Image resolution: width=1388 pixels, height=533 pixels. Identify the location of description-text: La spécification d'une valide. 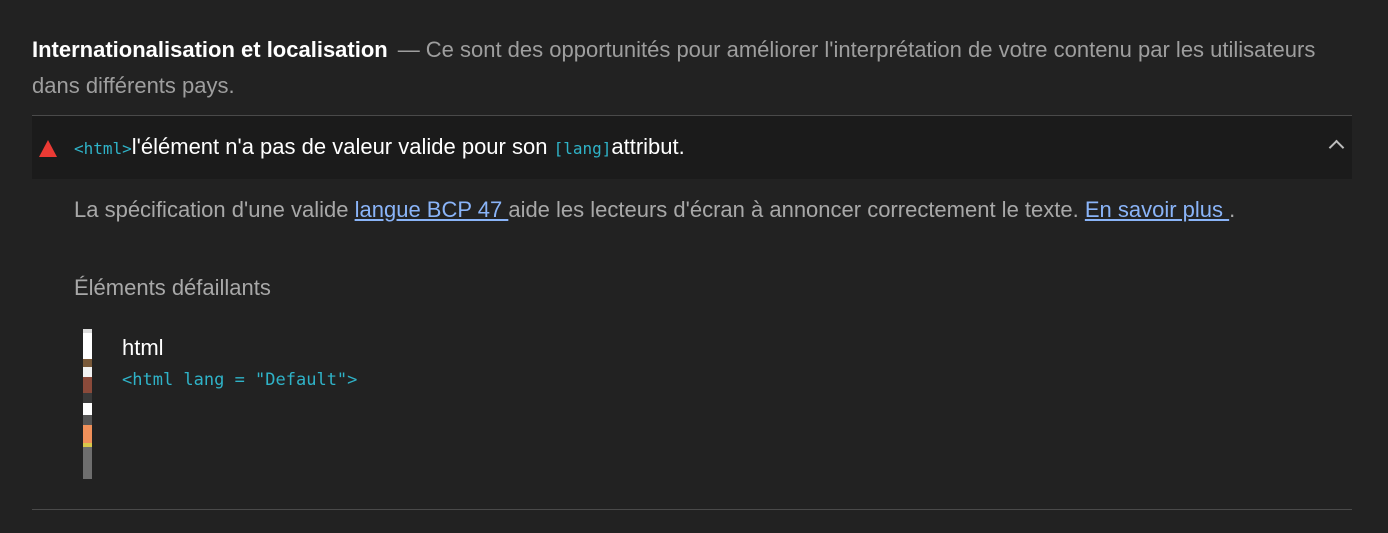
(214, 209).